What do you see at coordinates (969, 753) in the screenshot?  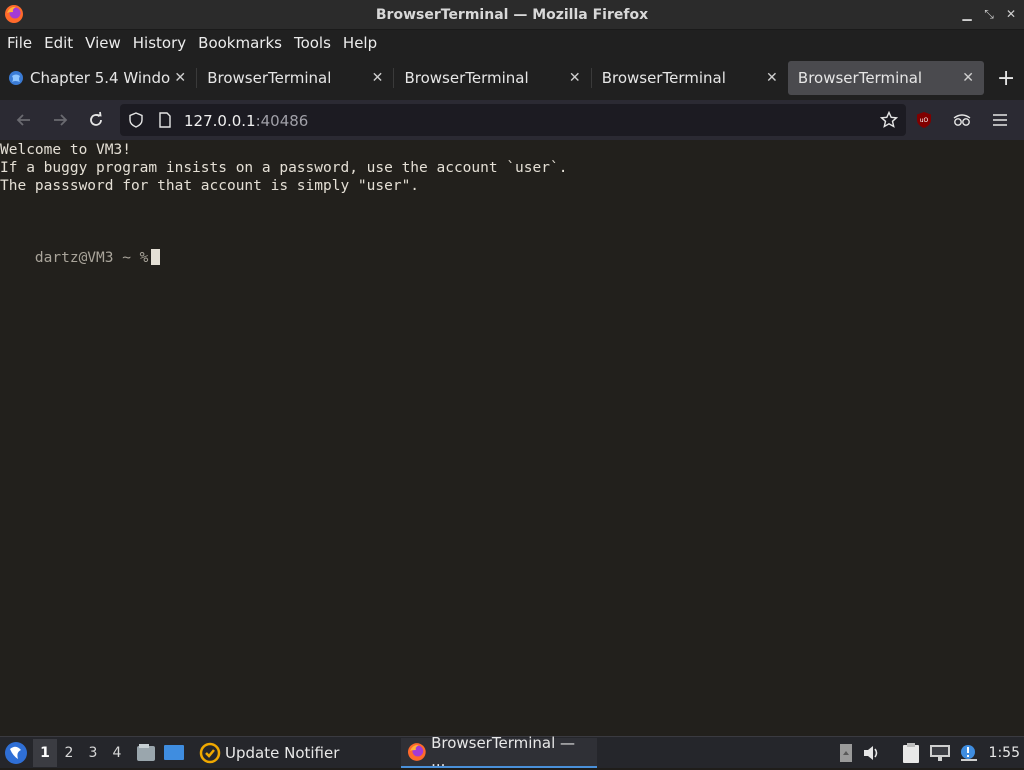 I see `notification-icon` at bounding box center [969, 753].